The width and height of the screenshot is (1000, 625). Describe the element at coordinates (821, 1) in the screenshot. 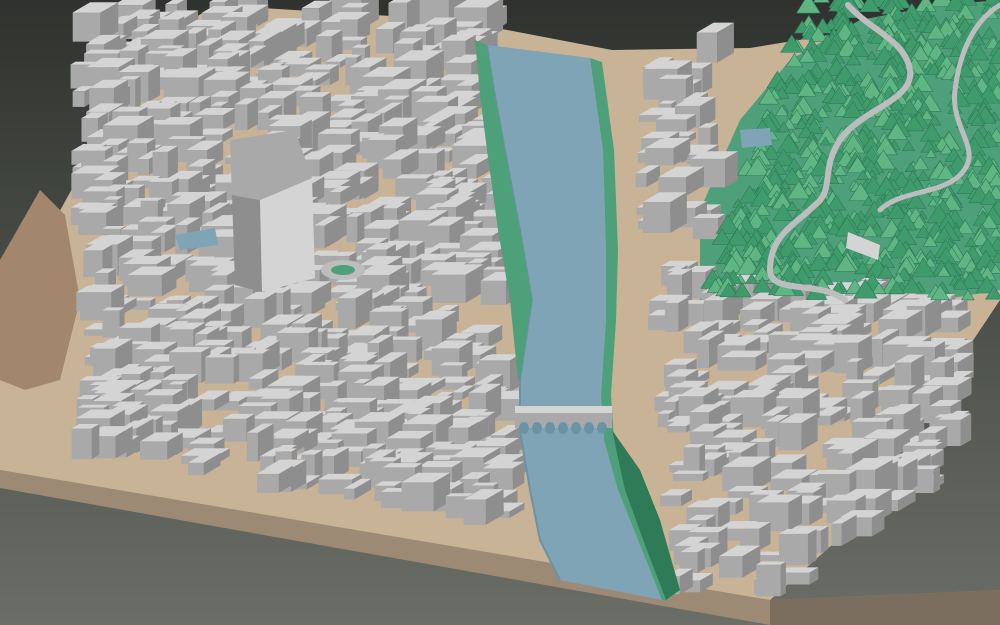

I see `tree` at that location.